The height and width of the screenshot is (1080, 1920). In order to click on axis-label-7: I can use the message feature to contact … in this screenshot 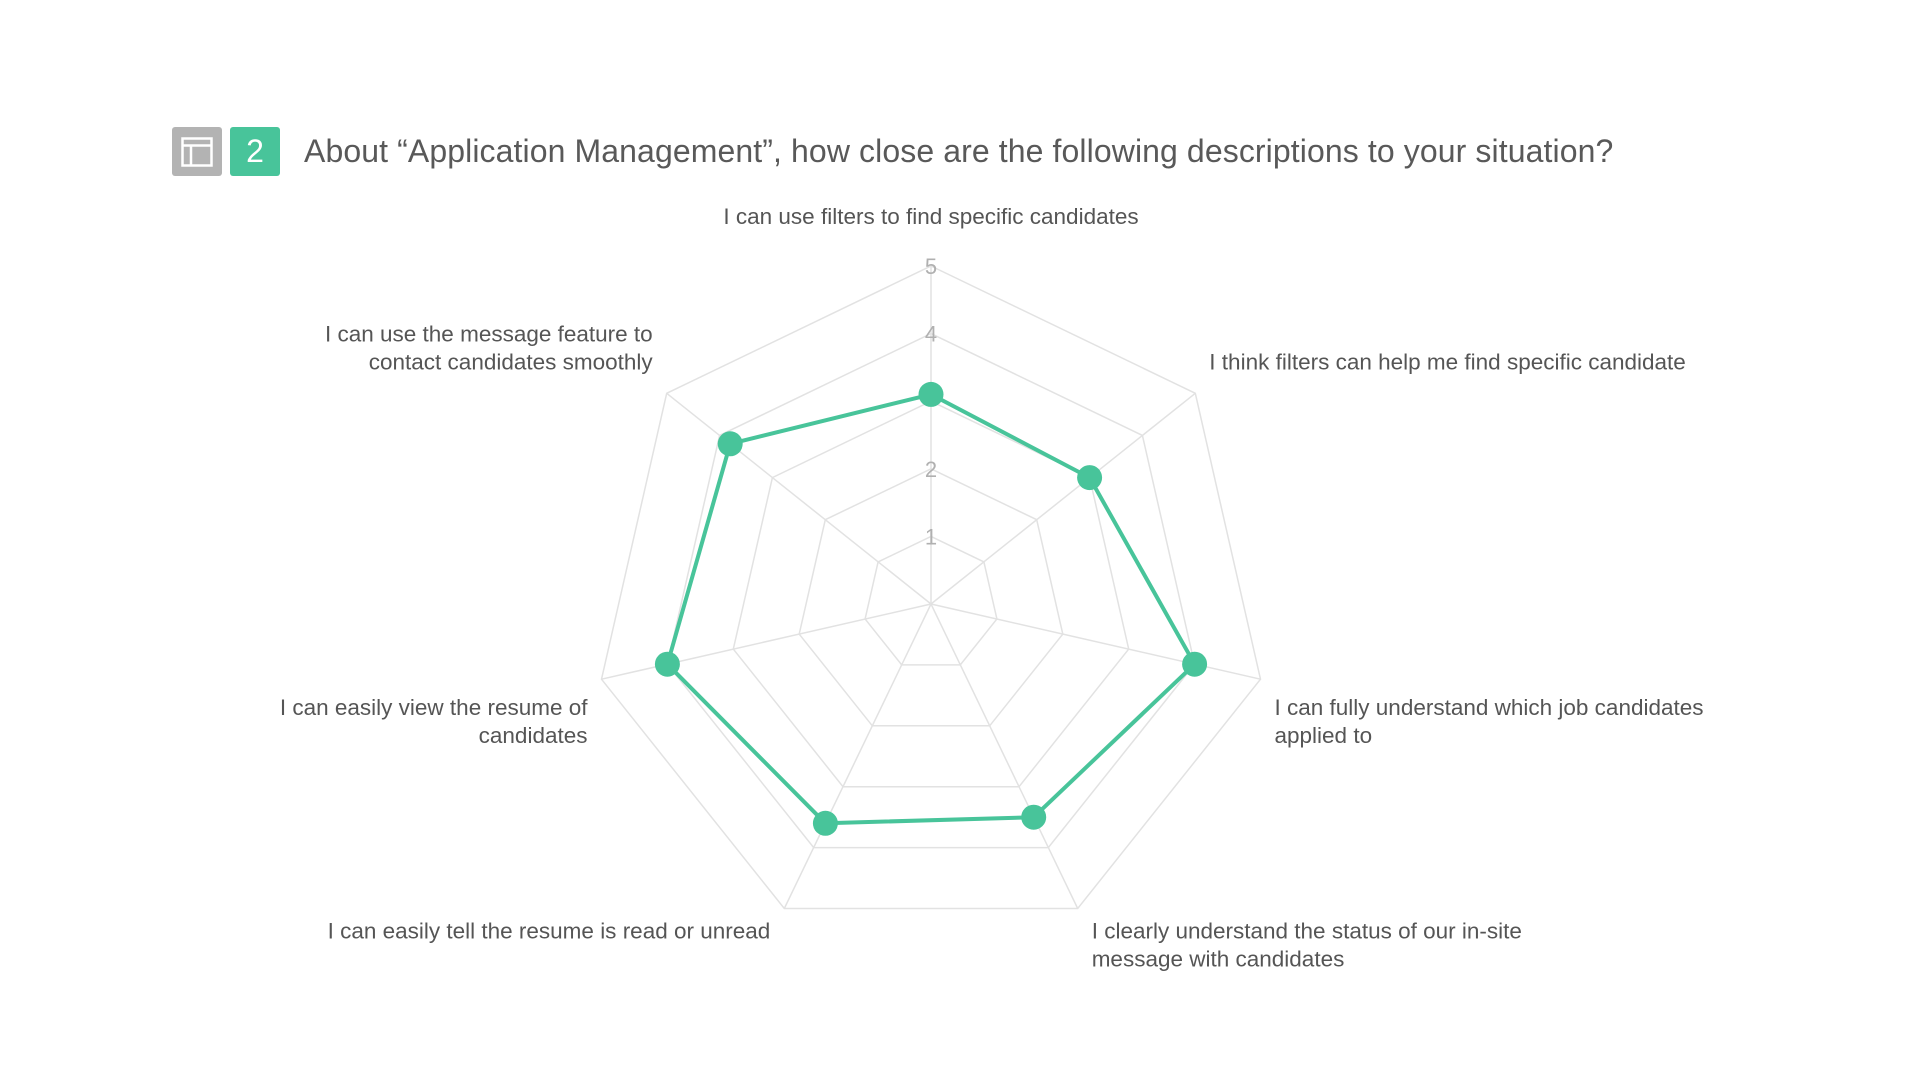, I will do `click(489, 347)`.